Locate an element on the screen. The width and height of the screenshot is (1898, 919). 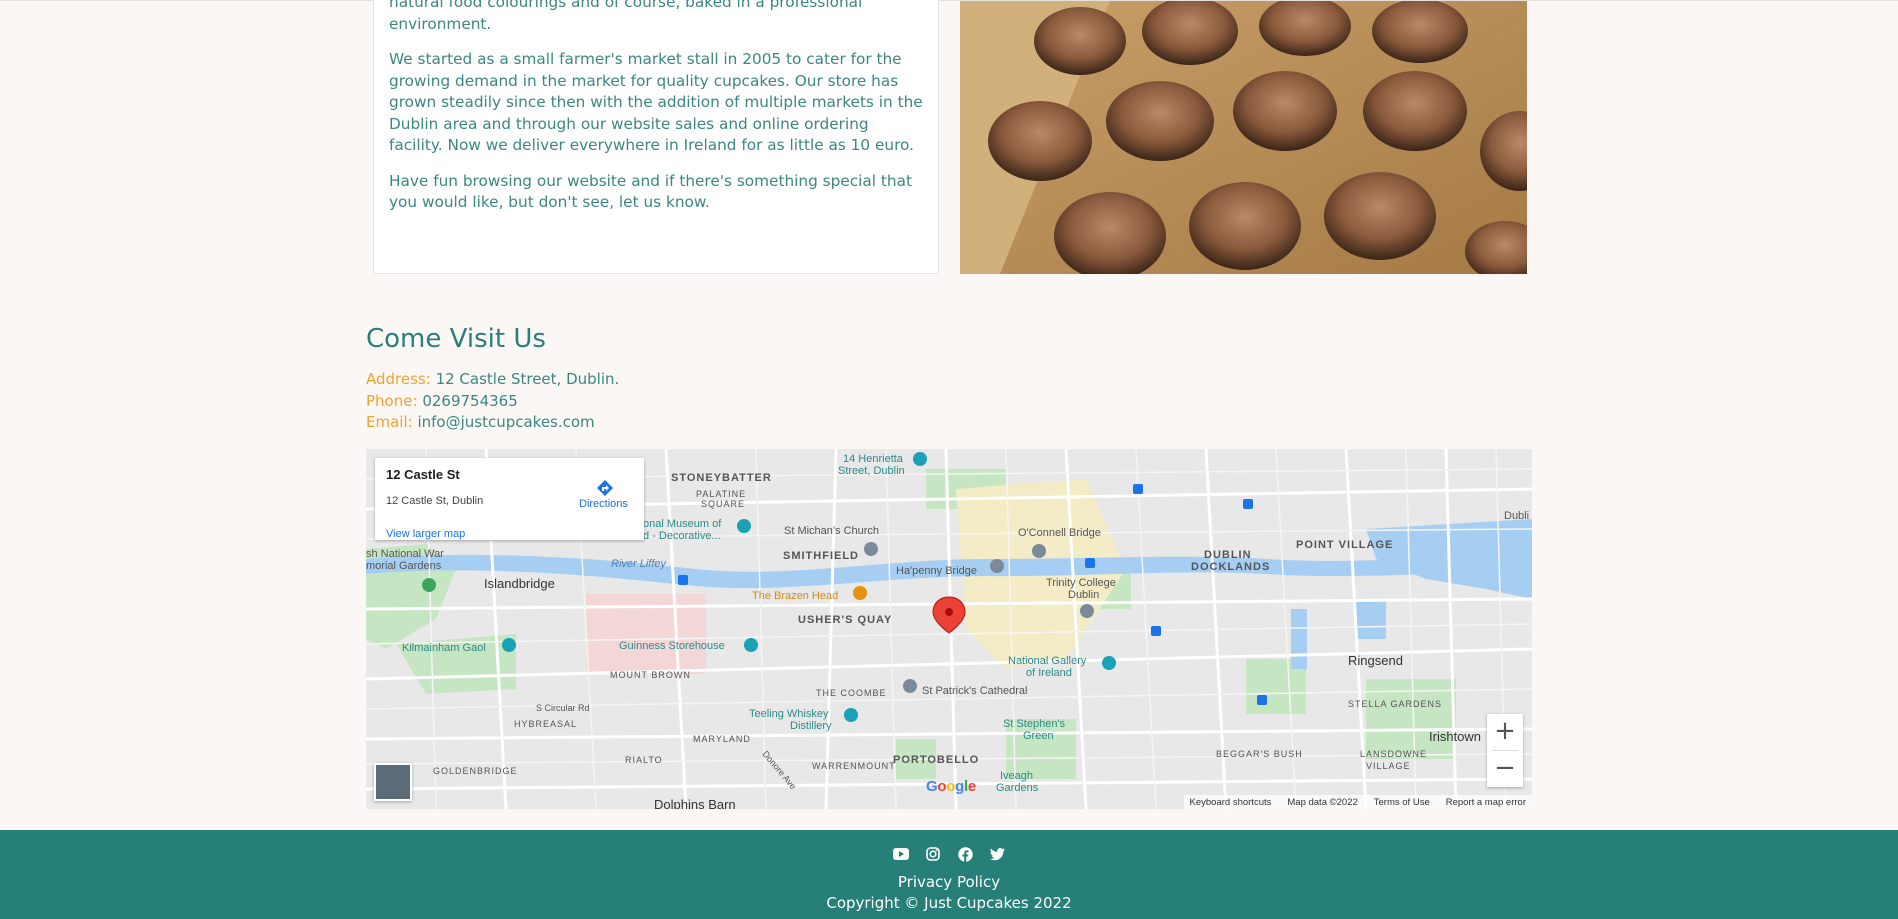
map-label-dolphins: Dolphins Barn is located at coordinates (695, 803).